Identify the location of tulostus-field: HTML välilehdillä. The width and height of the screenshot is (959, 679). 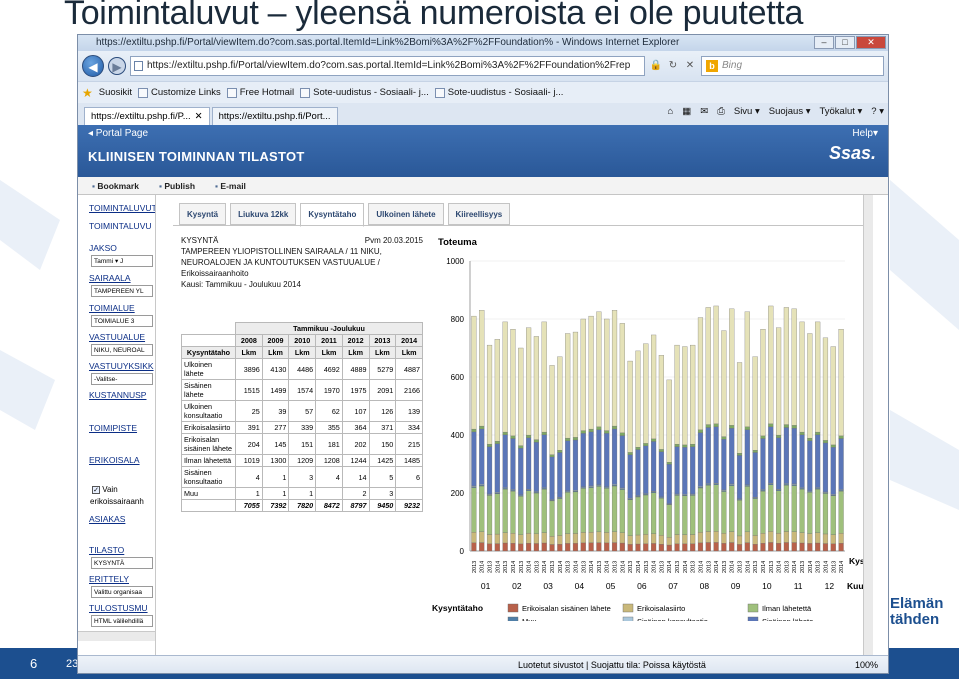
(122, 621).